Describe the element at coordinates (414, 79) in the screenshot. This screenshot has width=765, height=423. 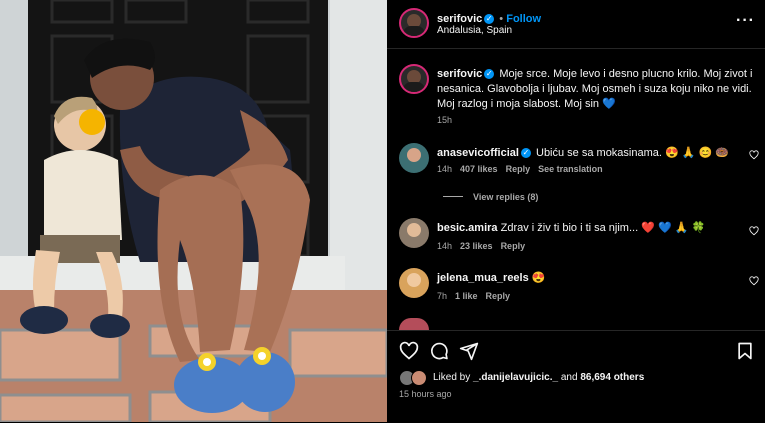
I see `caption-avatar` at that location.